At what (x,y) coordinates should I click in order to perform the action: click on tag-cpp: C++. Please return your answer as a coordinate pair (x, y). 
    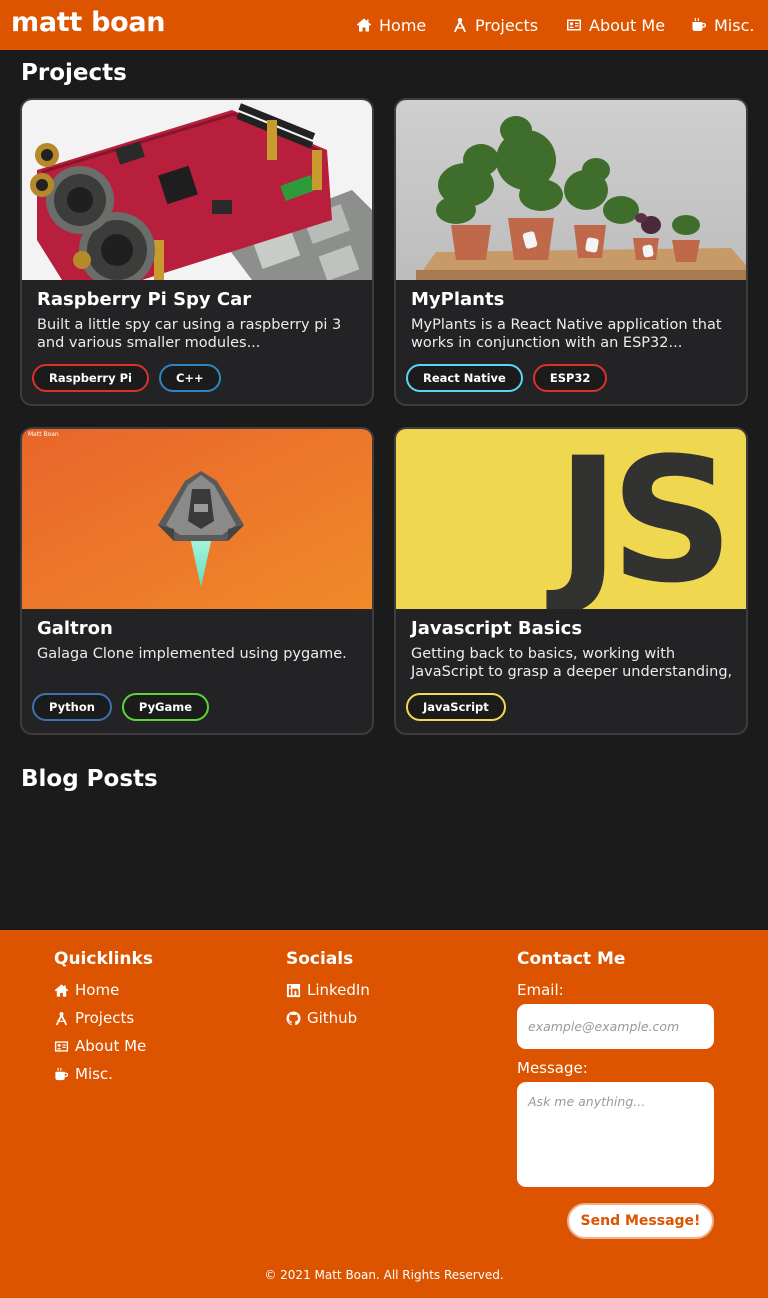
    Looking at the image, I should click on (189, 378).